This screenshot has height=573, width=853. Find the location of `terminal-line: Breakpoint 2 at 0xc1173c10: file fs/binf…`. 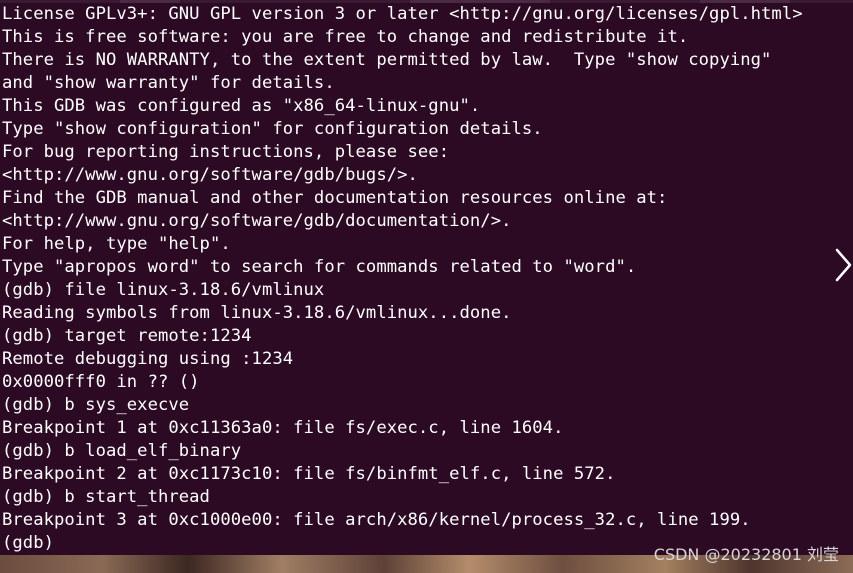

terminal-line: Breakpoint 2 at 0xc1173c10: file fs/binf… is located at coordinates (309, 474).